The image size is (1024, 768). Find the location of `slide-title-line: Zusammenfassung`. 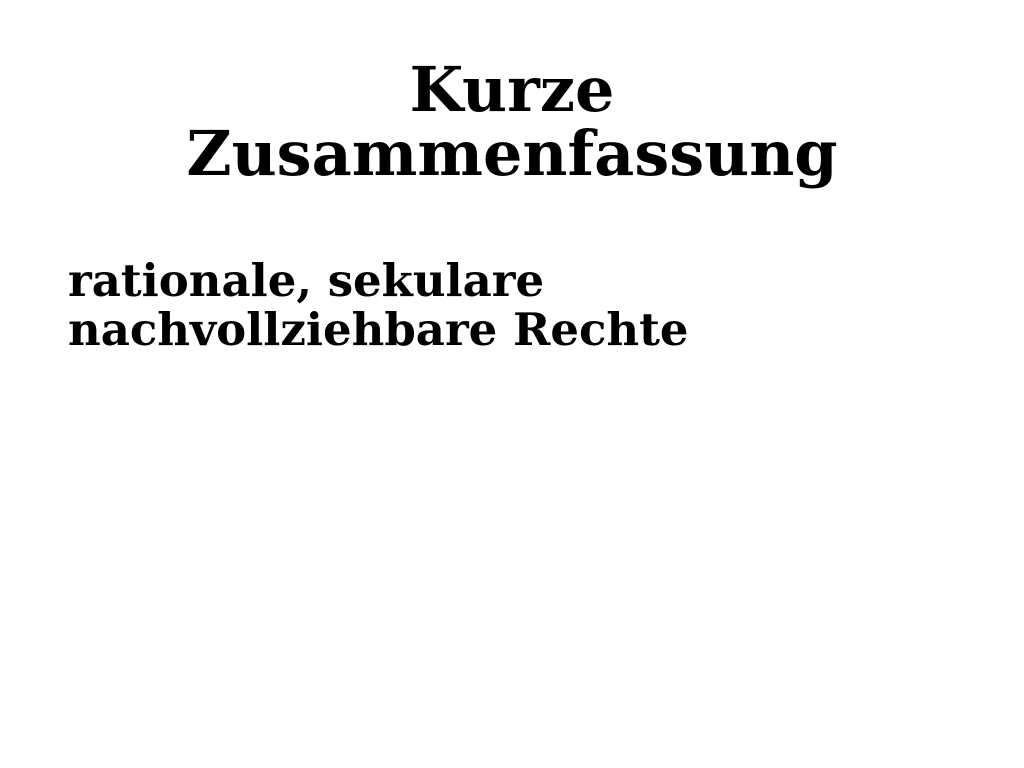

slide-title-line: Zusammenfassung is located at coordinates (512, 153).